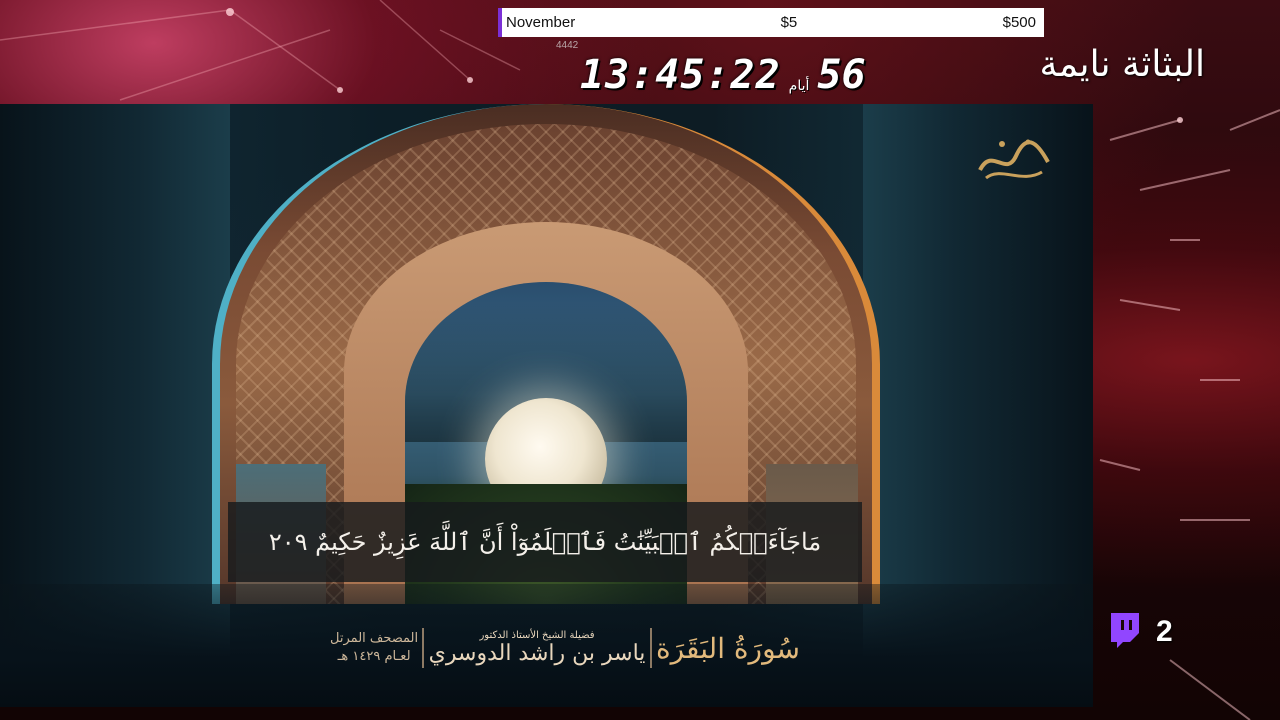  What do you see at coordinates (680, 75) in the screenshot?
I see `countdown-time: 13:45:22` at bounding box center [680, 75].